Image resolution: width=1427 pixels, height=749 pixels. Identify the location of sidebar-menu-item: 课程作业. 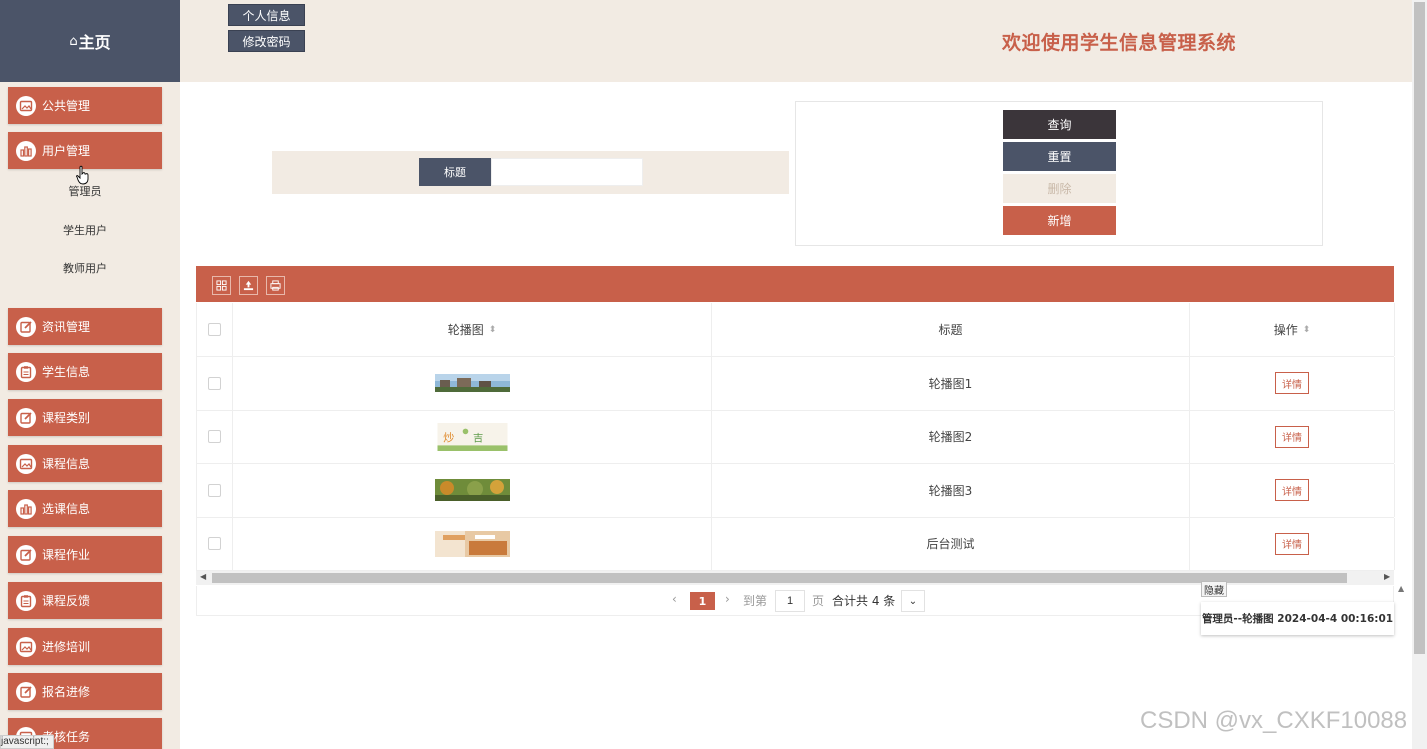
(85, 554).